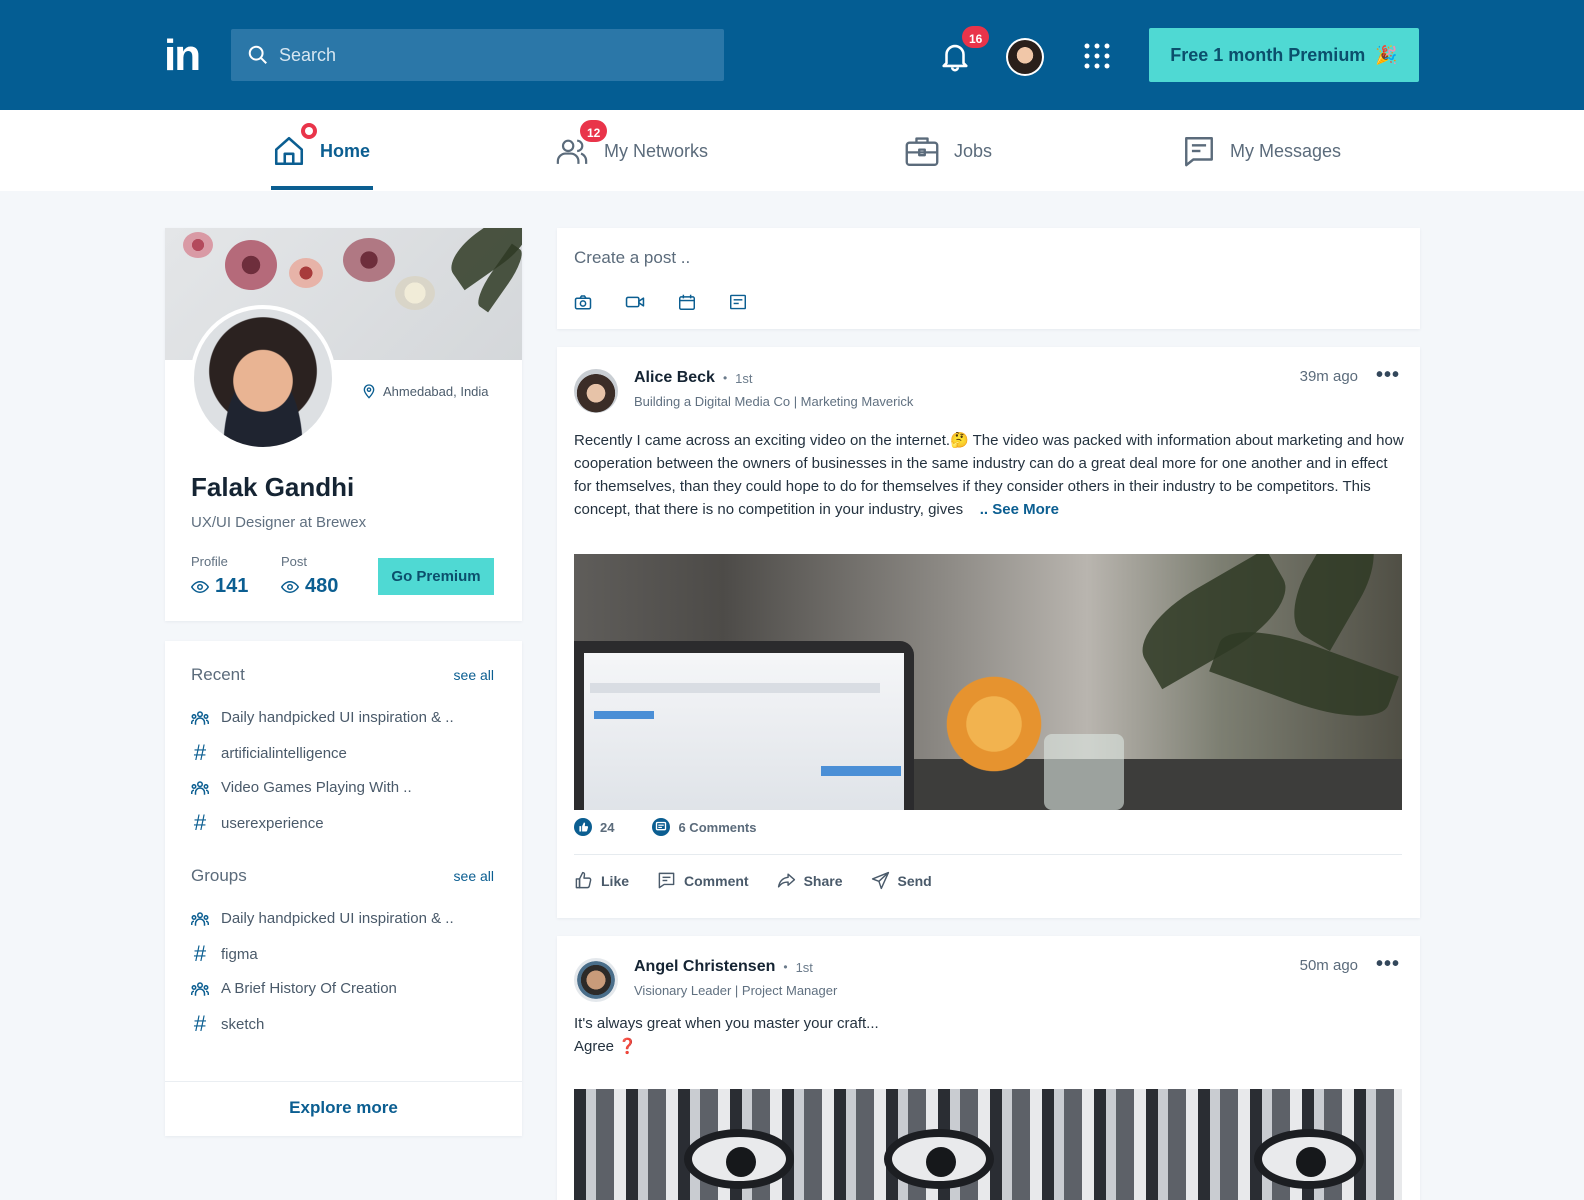 Image resolution: width=1584 pixels, height=1200 pixels. I want to click on main-nav: Home 12 My Networks Jobs My Messages, so click(792, 150).